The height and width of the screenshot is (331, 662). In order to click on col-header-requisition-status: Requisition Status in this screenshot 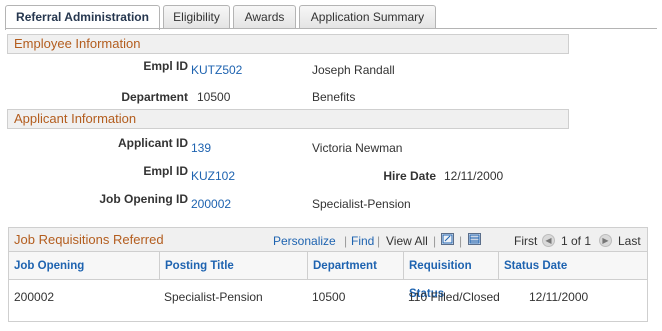, I will do `click(450, 276)`.